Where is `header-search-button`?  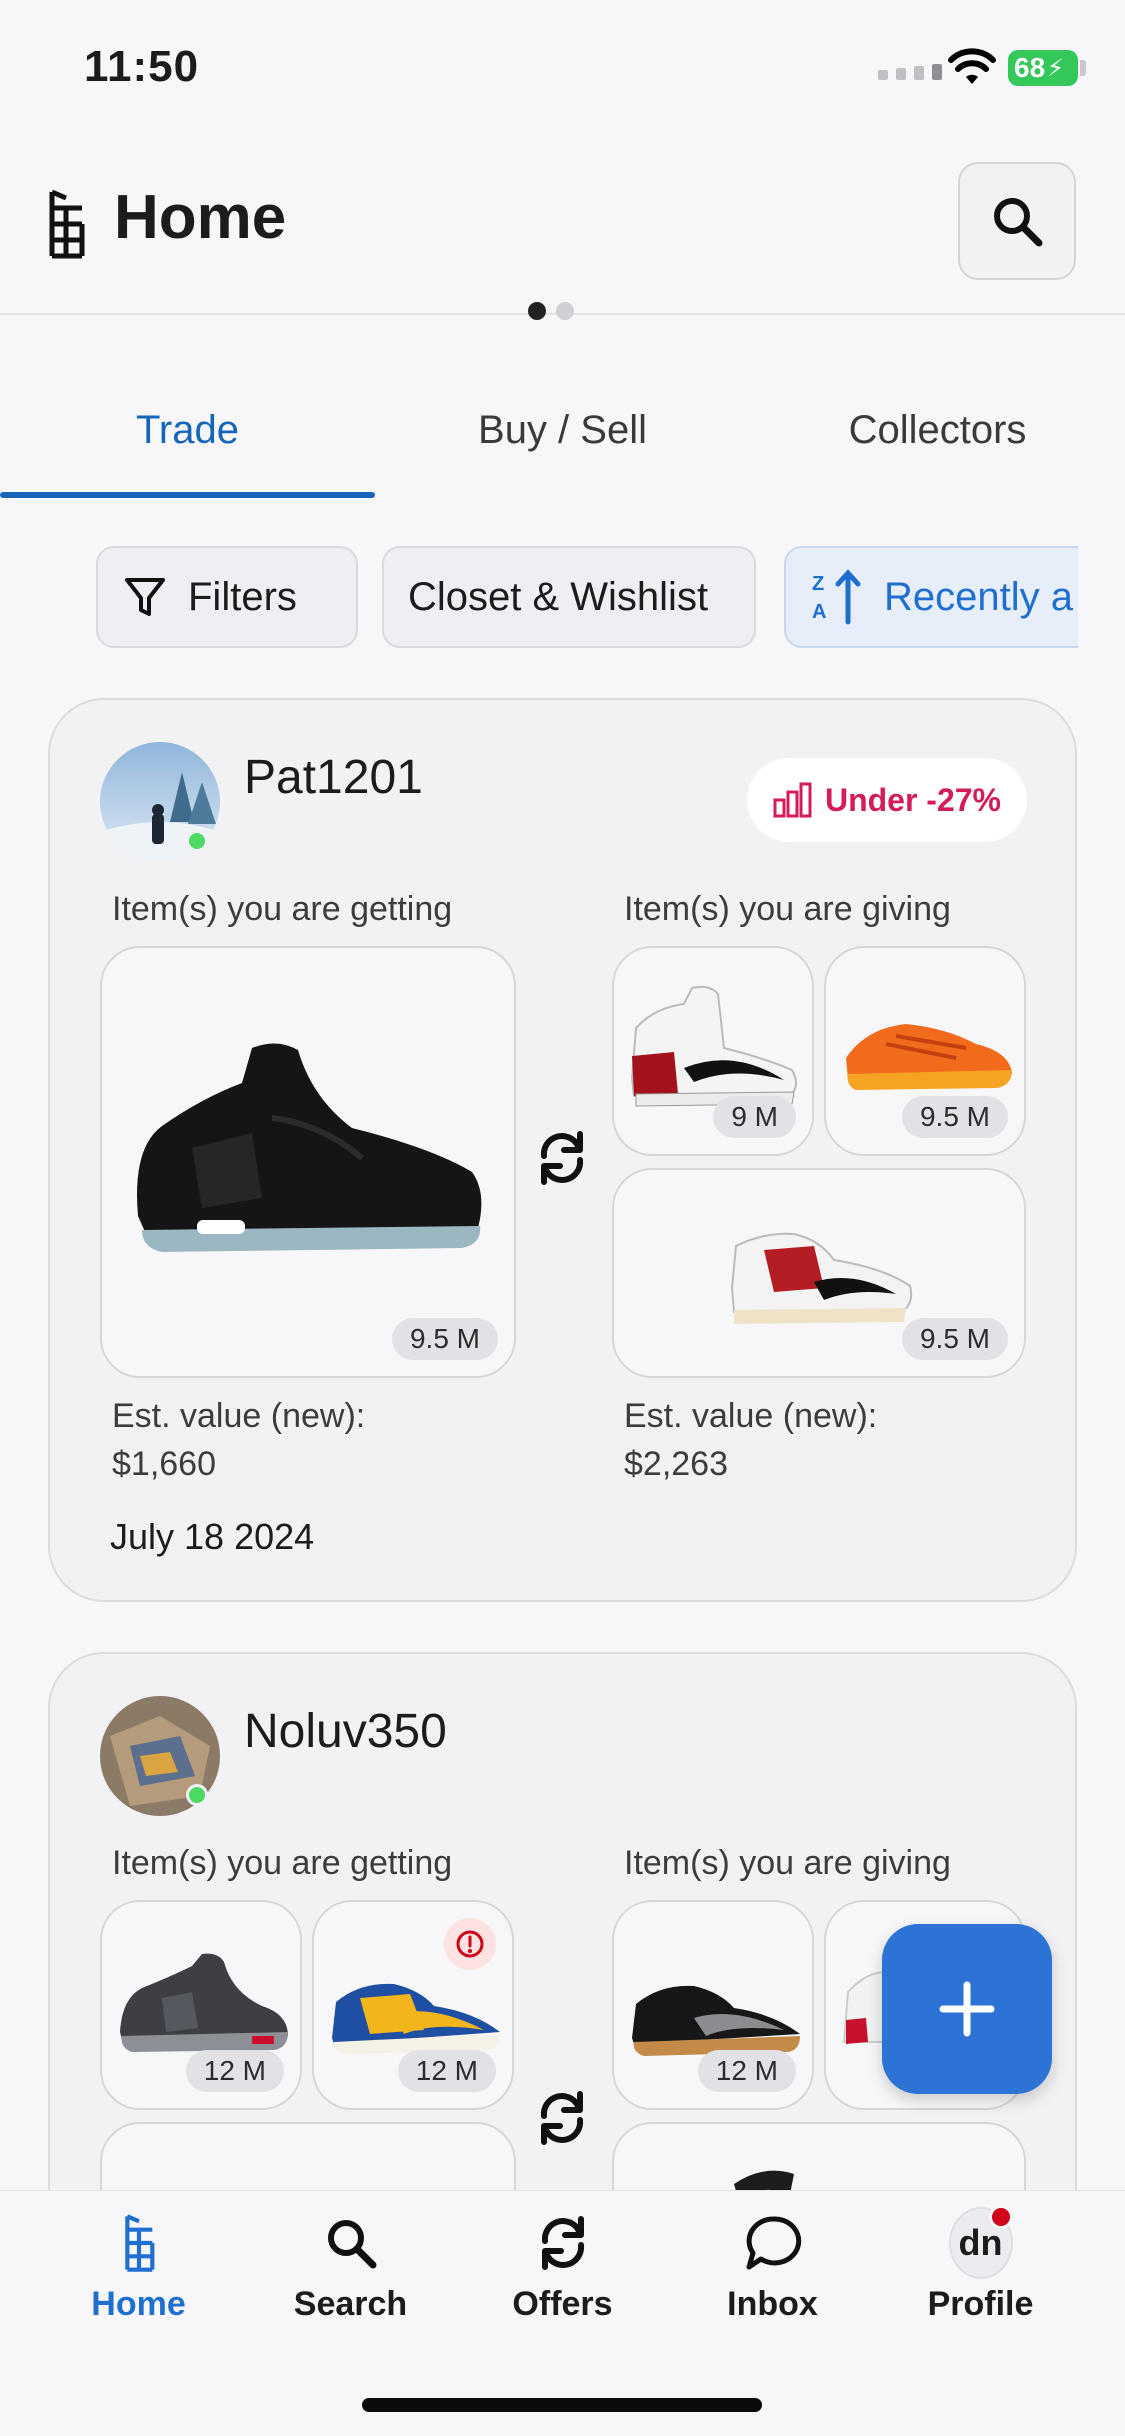 header-search-button is located at coordinates (1017, 221).